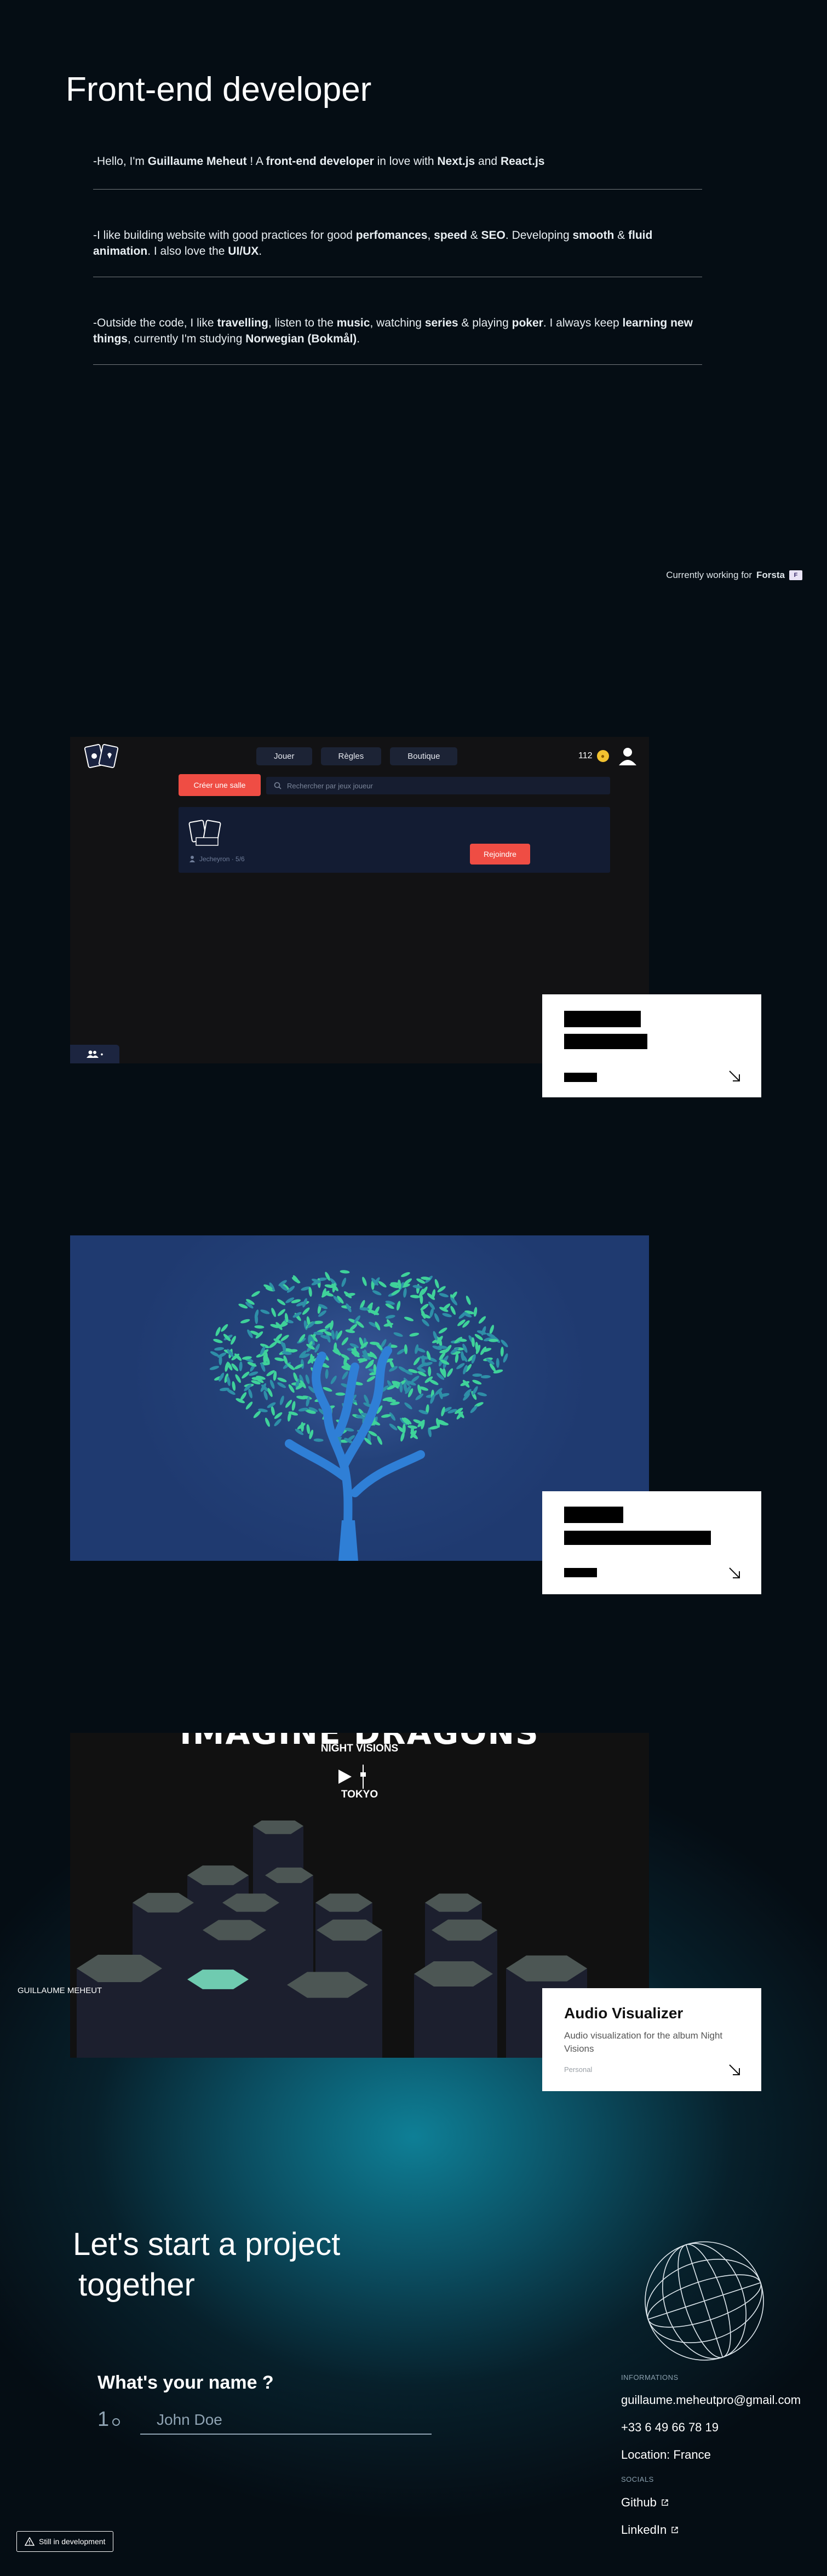 The width and height of the screenshot is (827, 2576). What do you see at coordinates (116, 2422) in the screenshot?
I see `question-arrow-icon` at bounding box center [116, 2422].